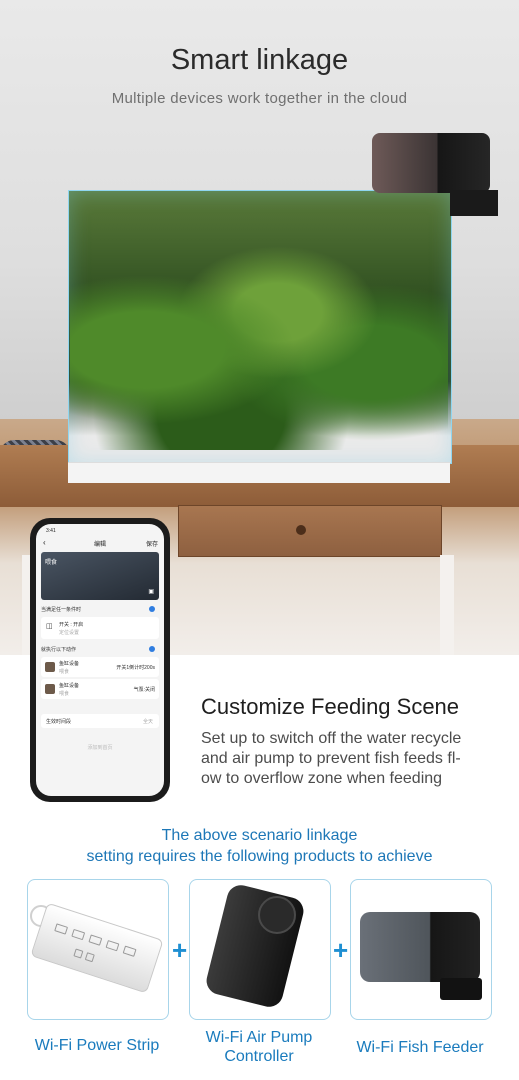 The width and height of the screenshot is (519, 1080). I want to click on mounted-fish-feeder, so click(431, 163).